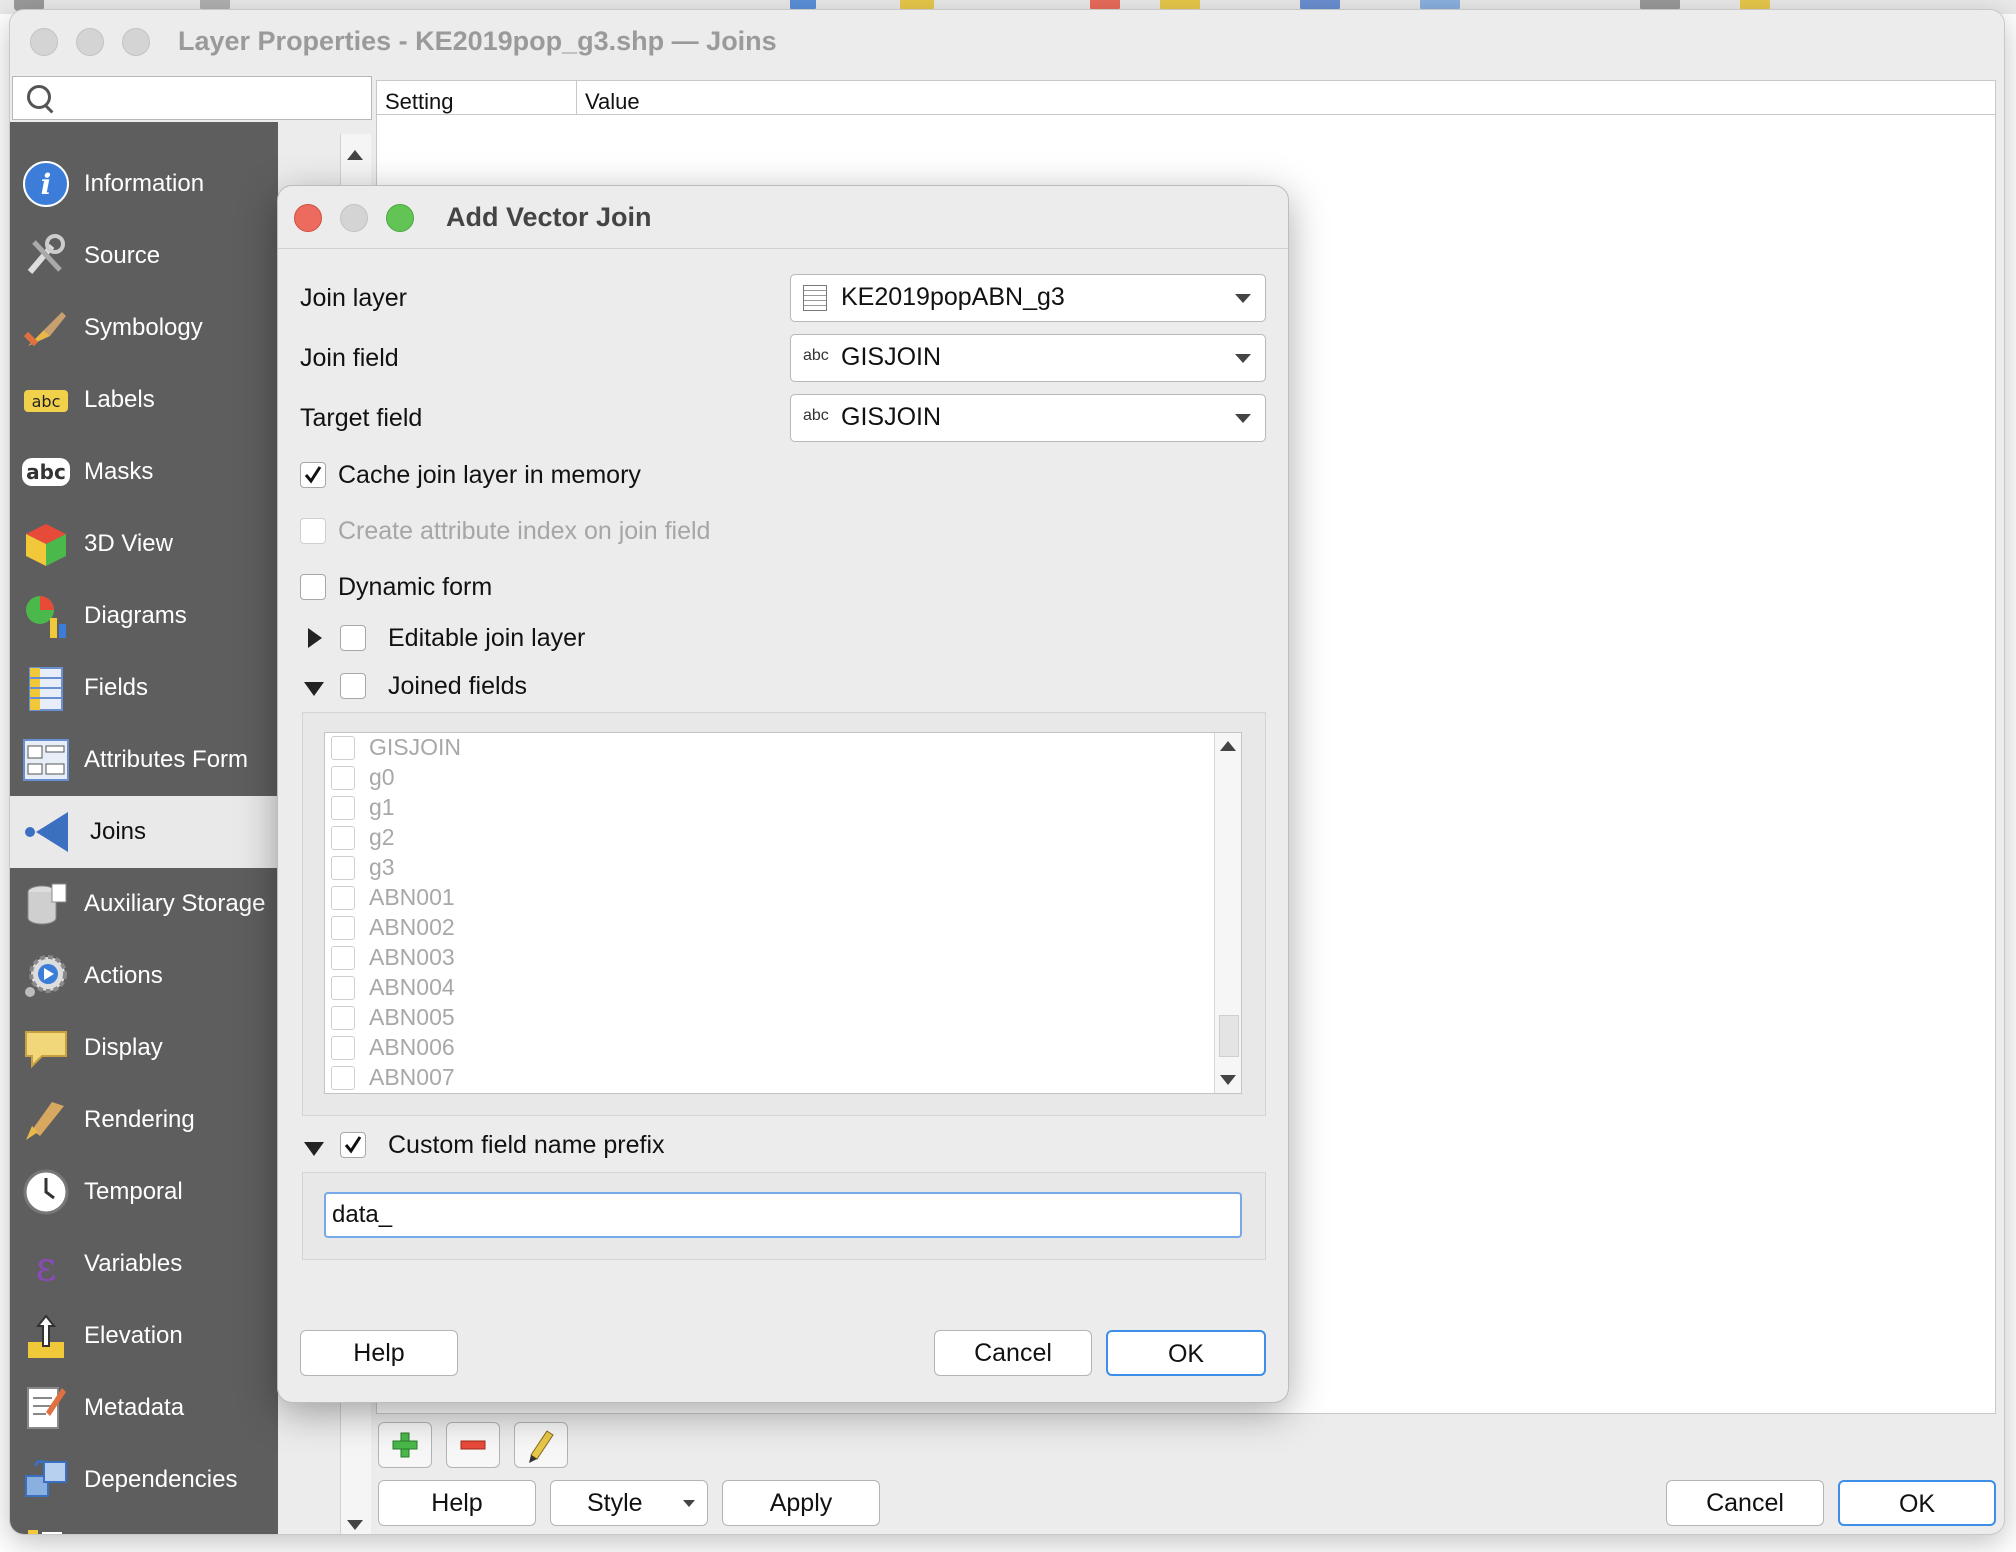  Describe the element at coordinates (144, 1408) in the screenshot. I see `sidebar-item-metadata: Metadata` at that location.